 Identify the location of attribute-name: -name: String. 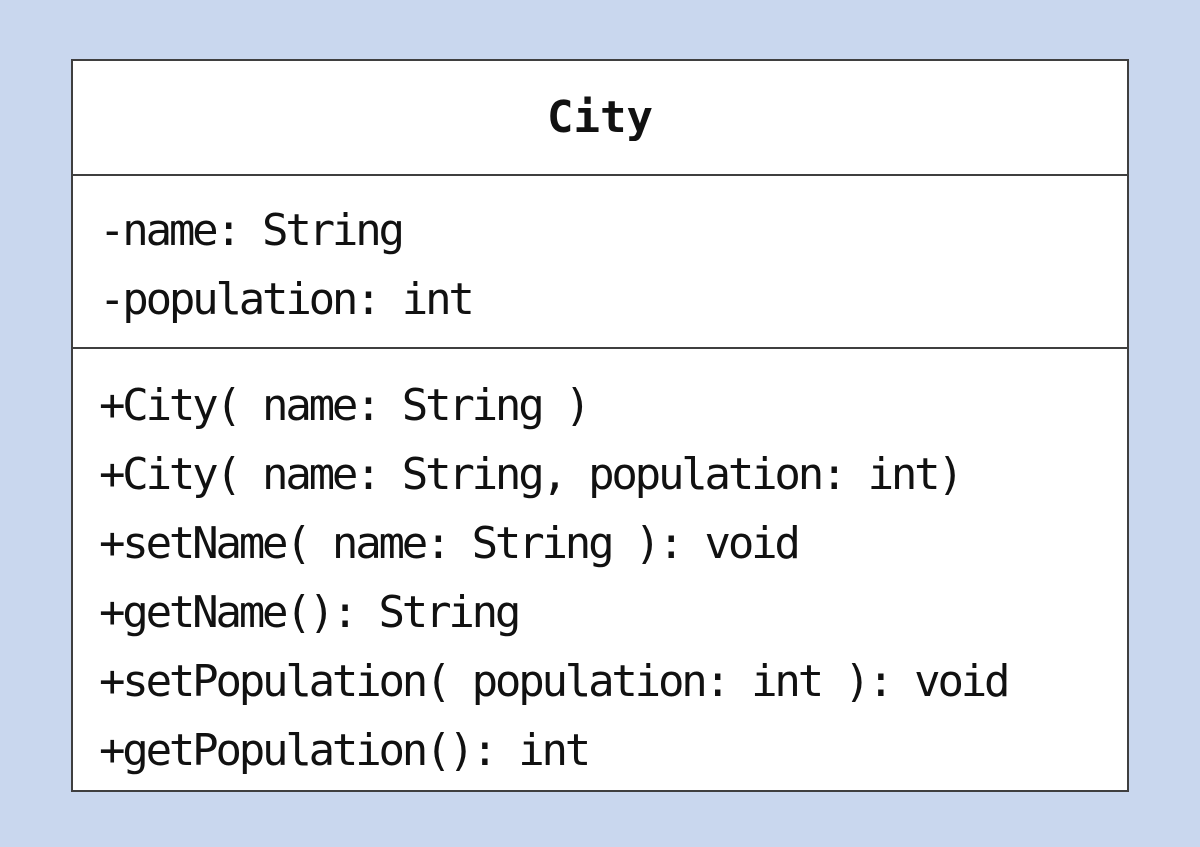
(252, 230).